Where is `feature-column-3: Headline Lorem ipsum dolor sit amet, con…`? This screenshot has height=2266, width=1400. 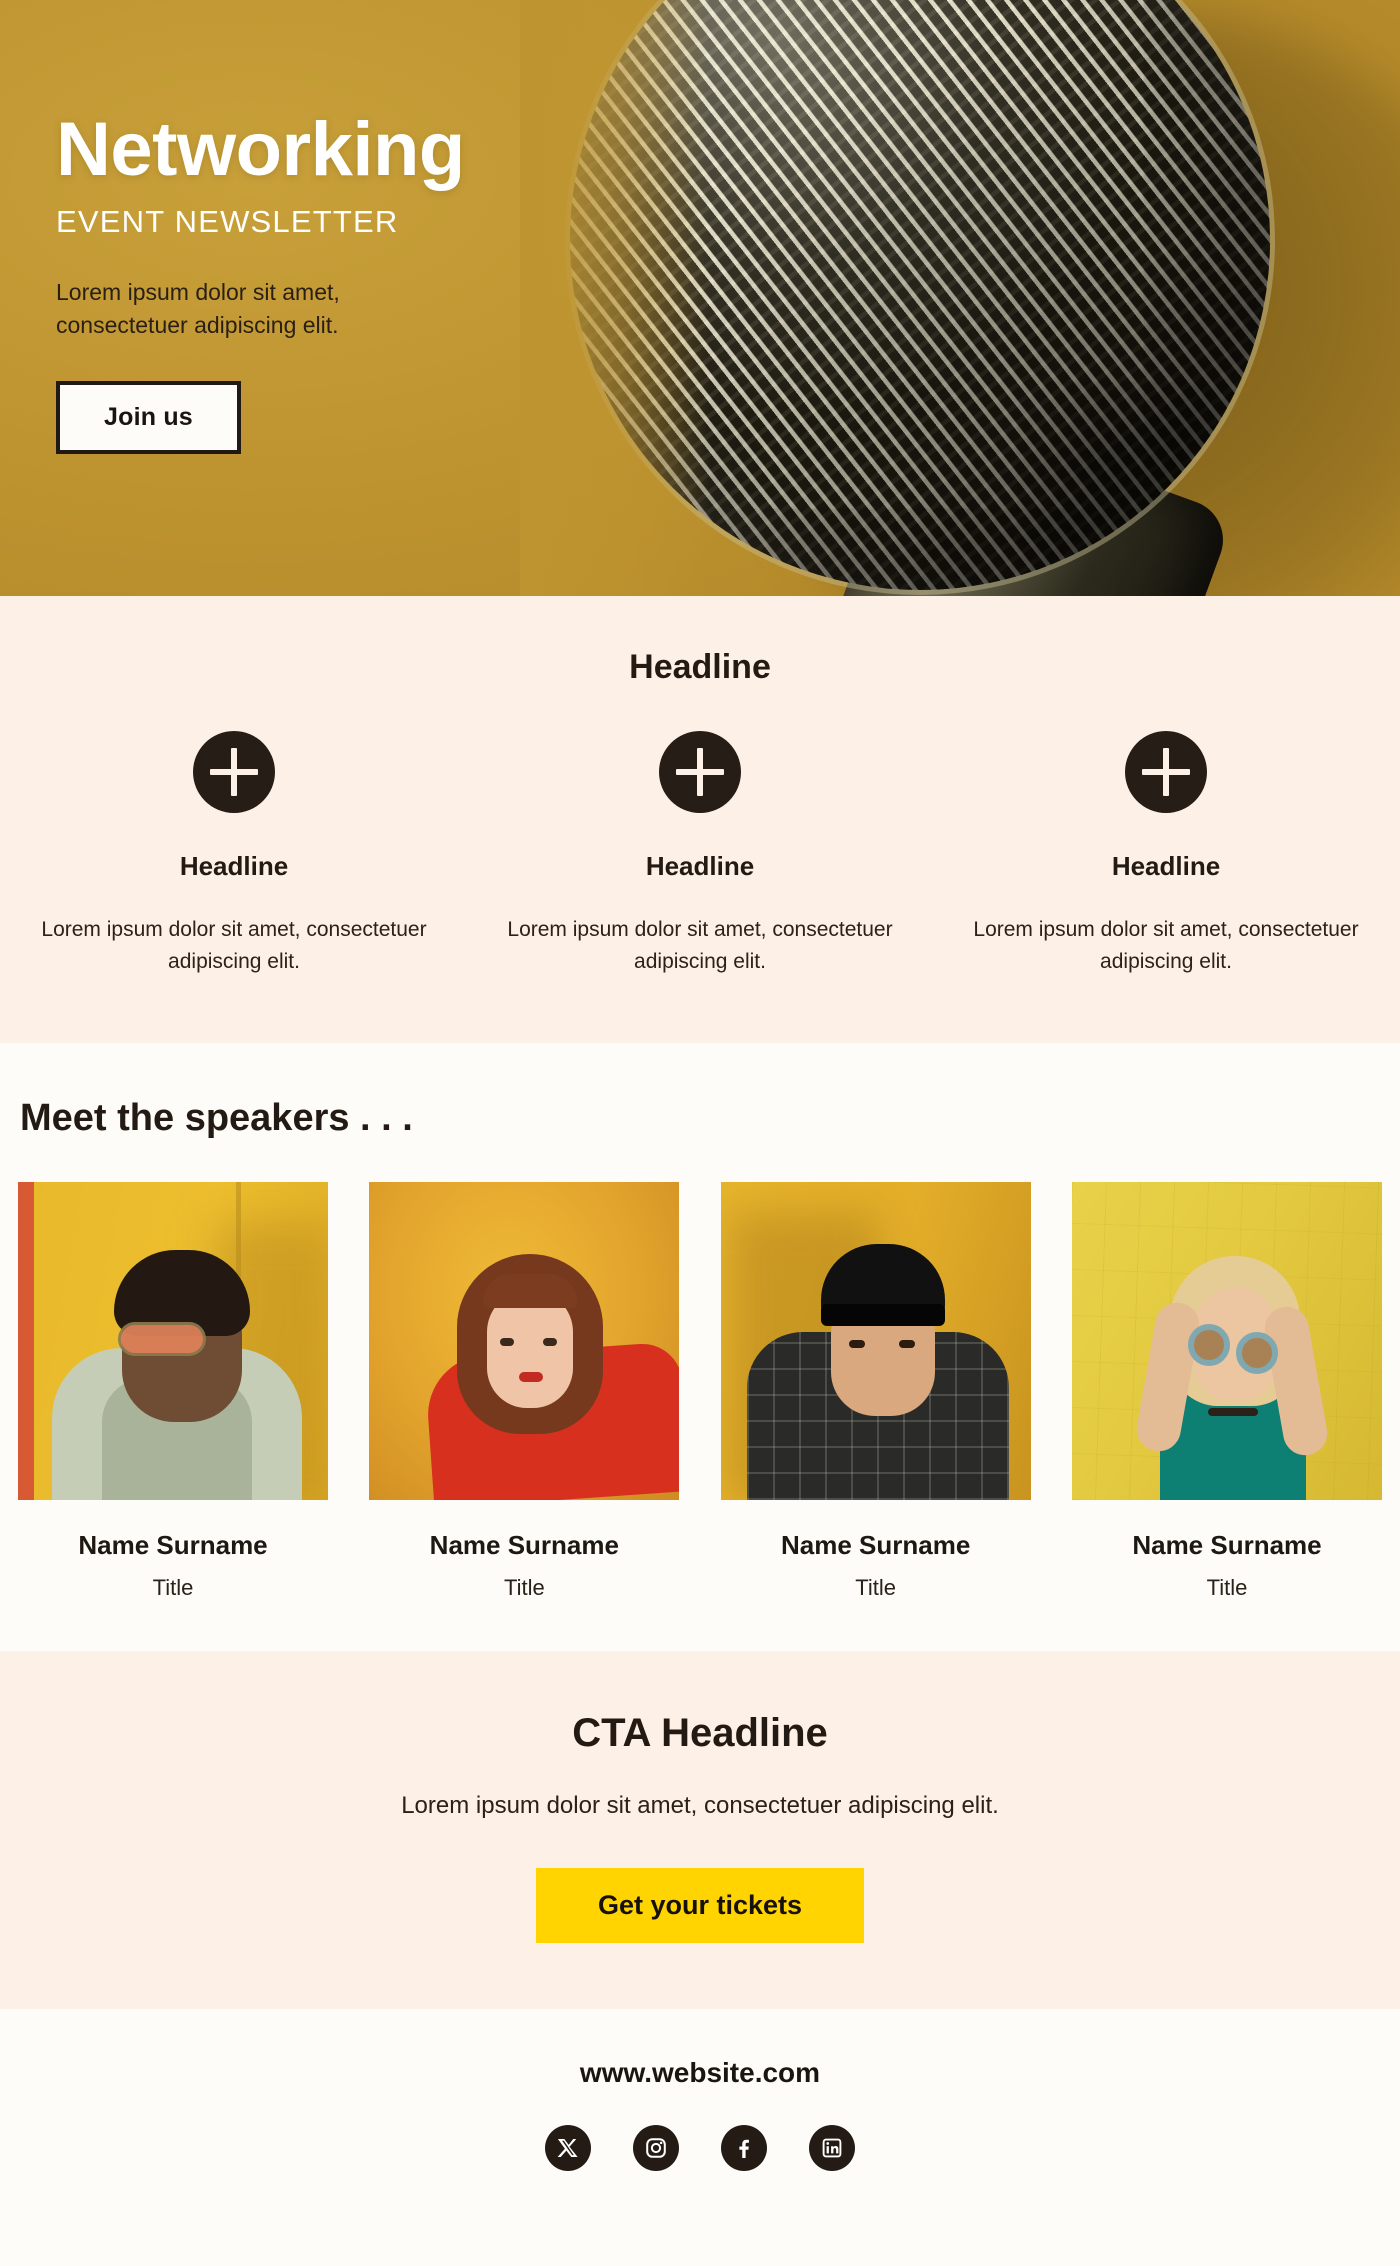
feature-column-3: Headline Lorem ipsum dolor sit amet, con… is located at coordinates (1166, 854).